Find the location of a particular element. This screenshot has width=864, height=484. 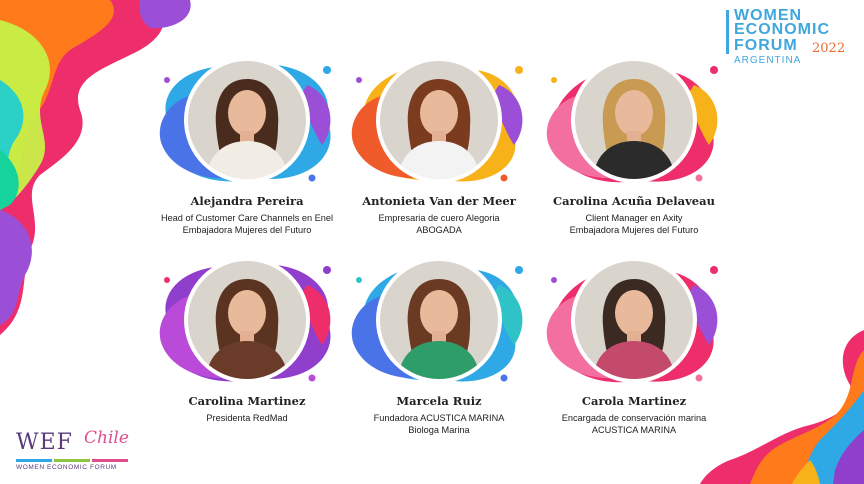

speaker-role: Presidenta RedMad is located at coordinates (247, 418).